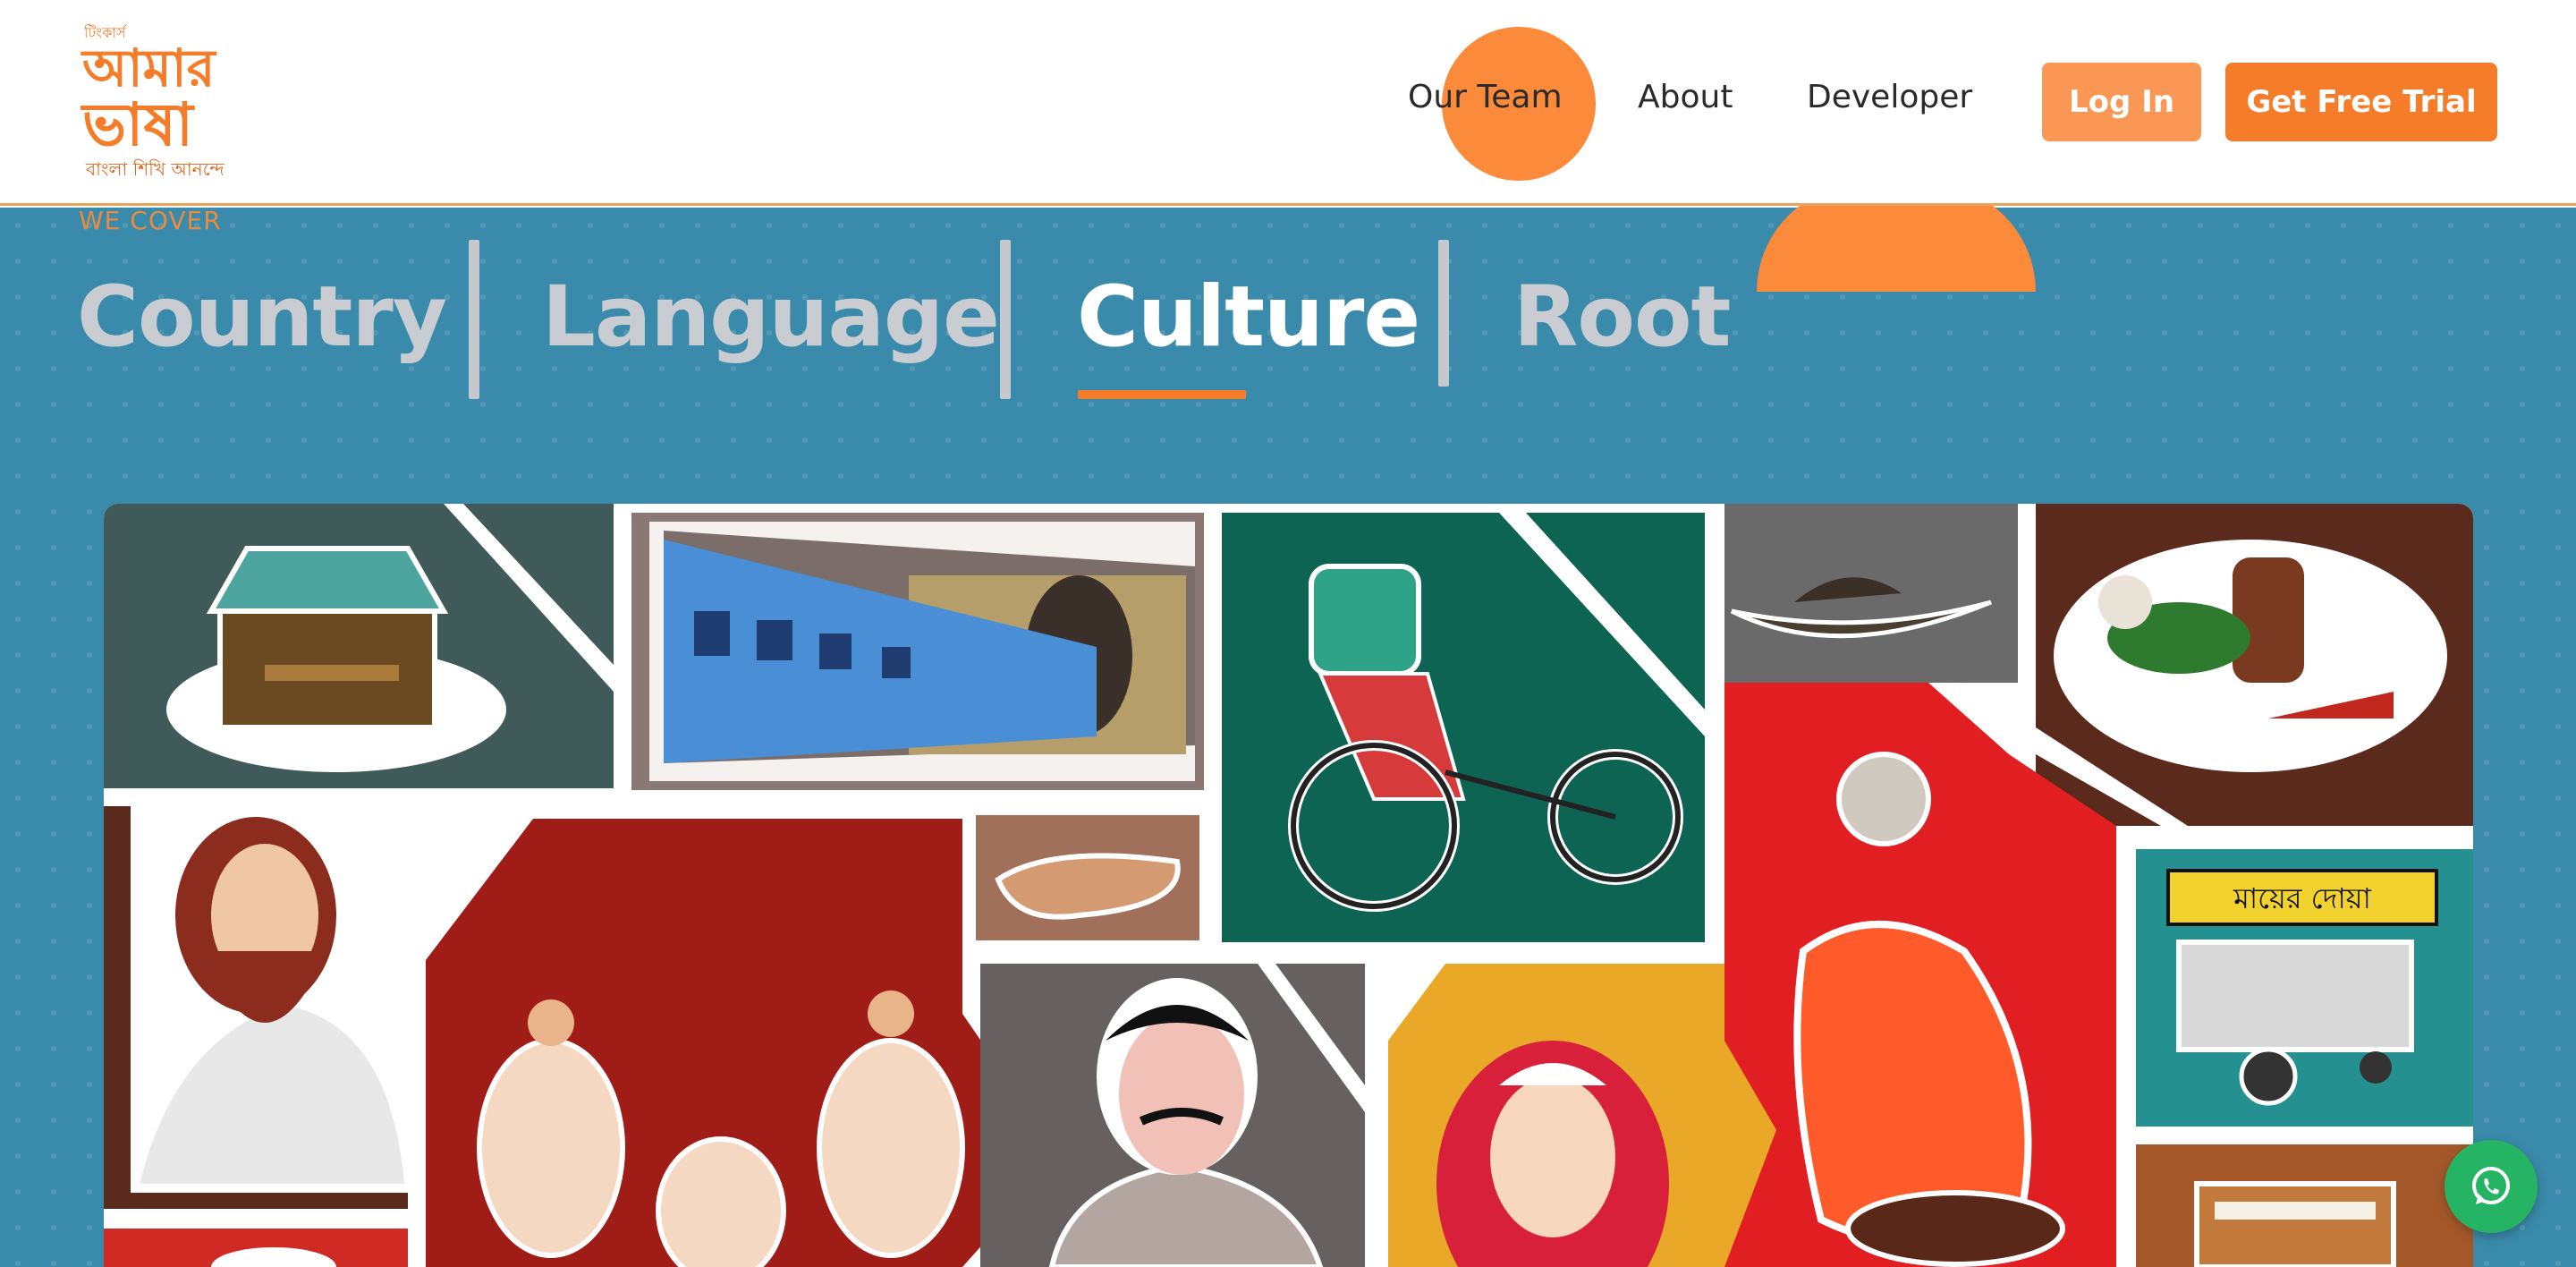 This screenshot has width=2576, height=1267. I want to click on collage-tile-food-cart: মায়ের দোয়া, so click(2304, 988).